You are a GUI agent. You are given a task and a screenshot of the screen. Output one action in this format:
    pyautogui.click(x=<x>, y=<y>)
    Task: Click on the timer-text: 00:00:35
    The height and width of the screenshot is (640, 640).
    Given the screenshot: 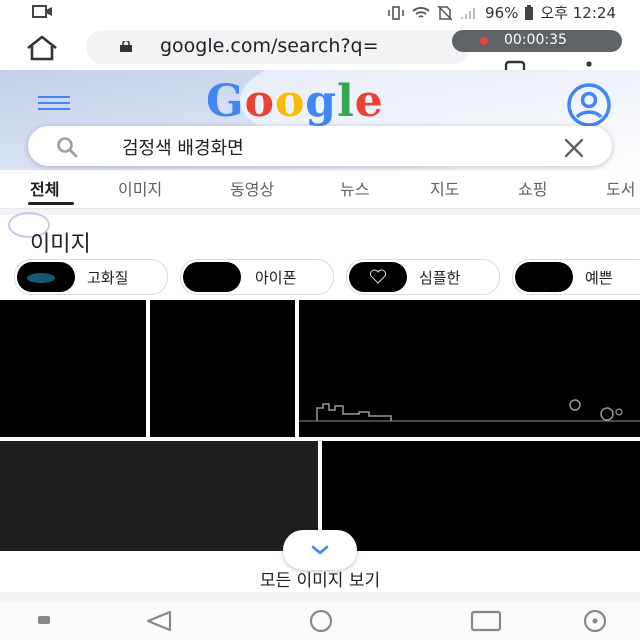 What is the action you would take?
    pyautogui.click(x=535, y=40)
    